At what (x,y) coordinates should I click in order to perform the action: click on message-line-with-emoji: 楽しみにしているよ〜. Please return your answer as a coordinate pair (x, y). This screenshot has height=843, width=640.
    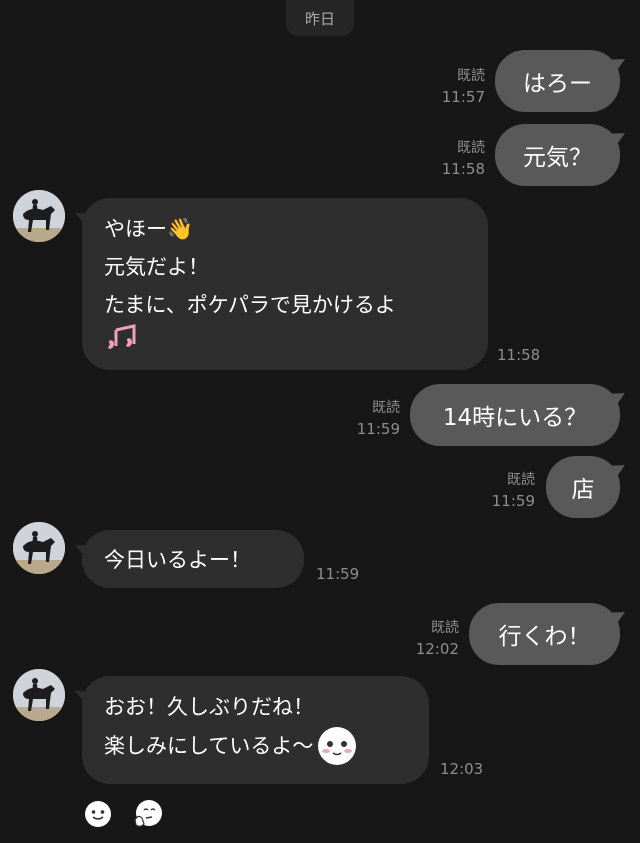
    Looking at the image, I should click on (255, 746).